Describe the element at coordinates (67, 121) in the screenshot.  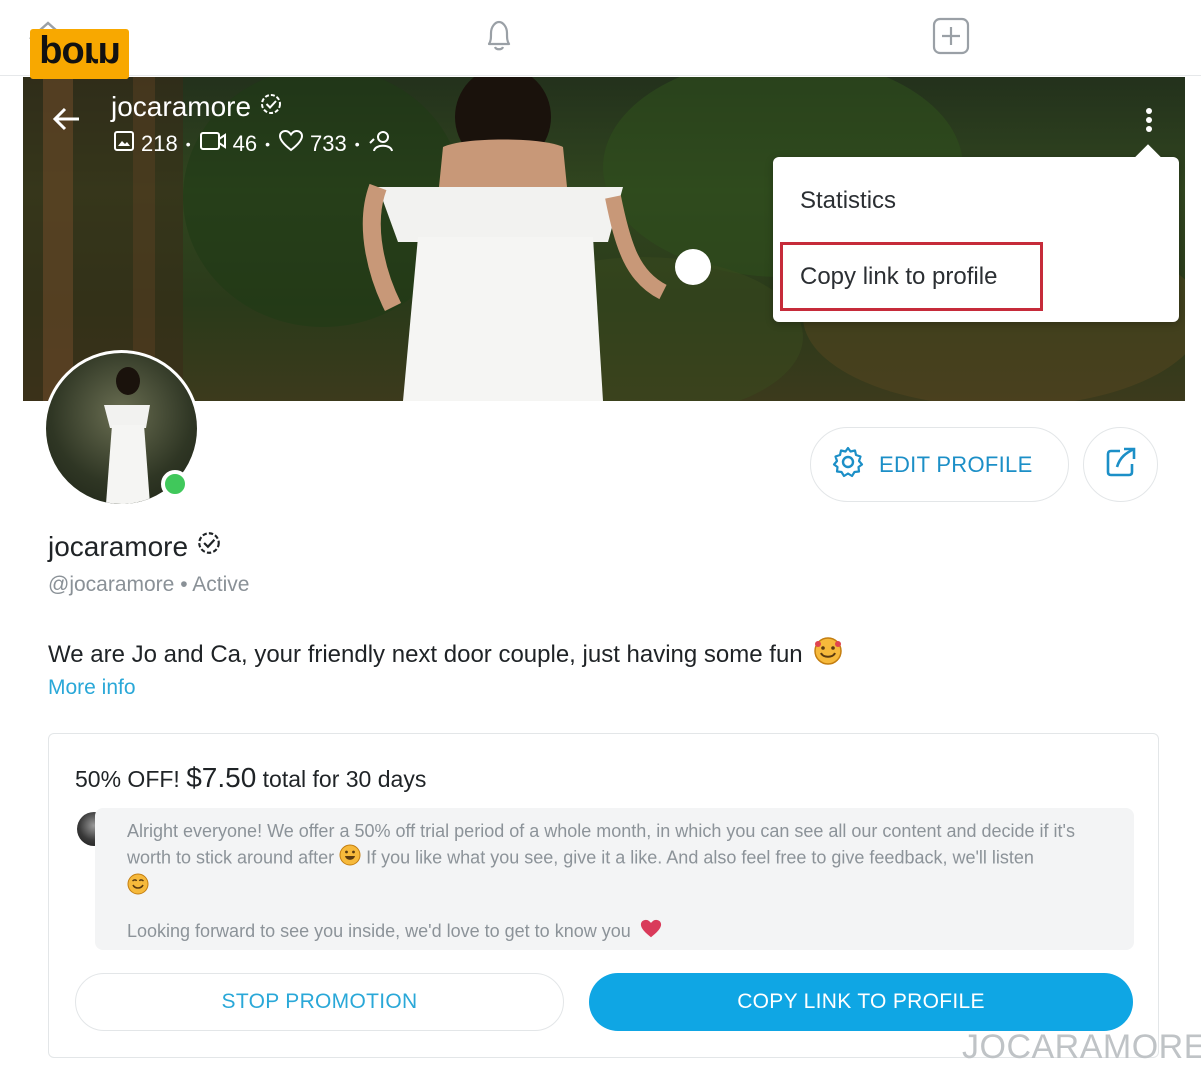
I see `back-arrow-icon` at that location.